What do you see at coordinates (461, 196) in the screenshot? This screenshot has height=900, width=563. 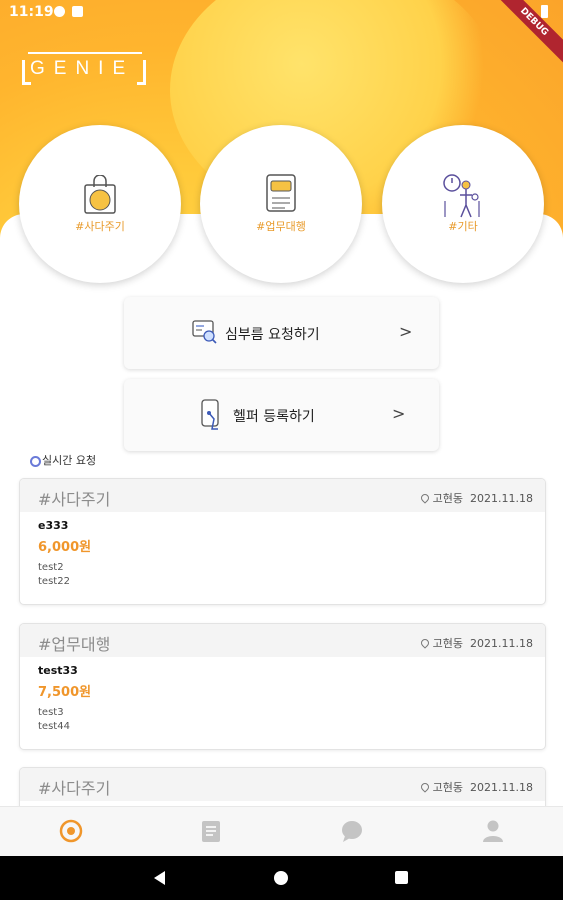 I see `person-stopwatch-icon` at bounding box center [461, 196].